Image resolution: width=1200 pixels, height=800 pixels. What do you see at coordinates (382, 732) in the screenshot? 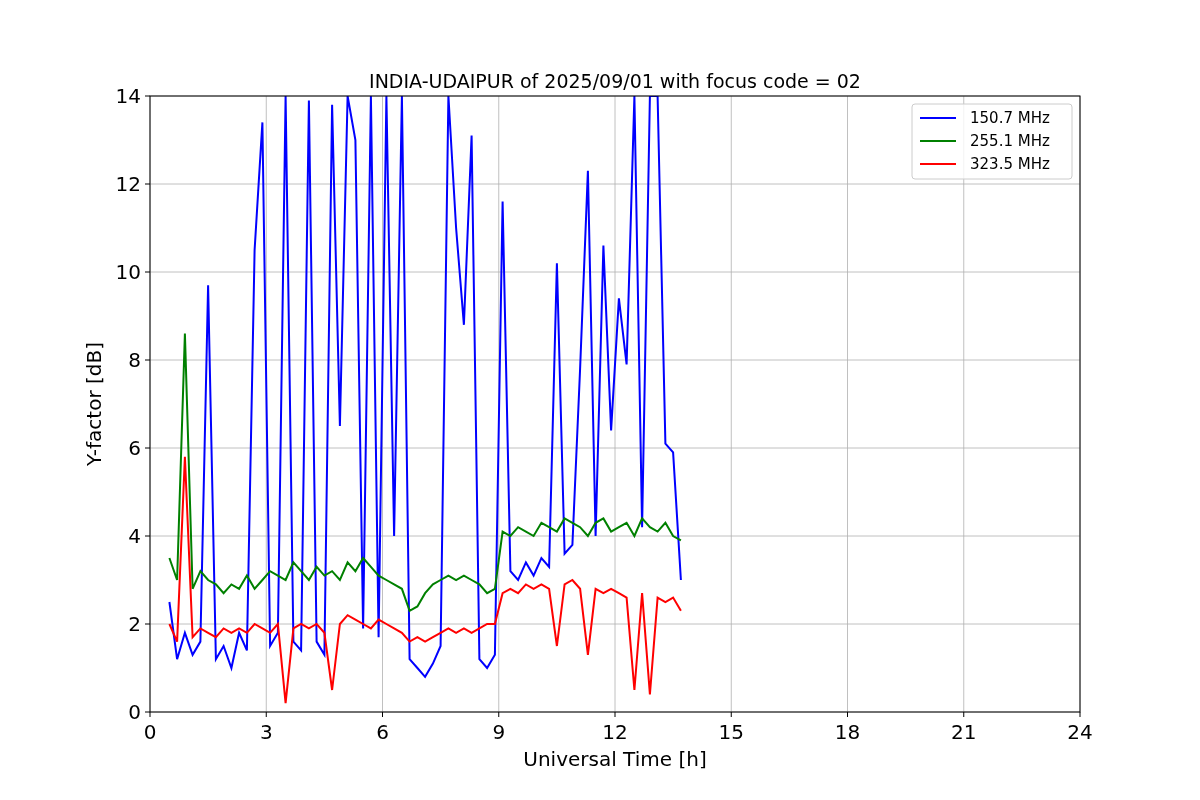
I see `x-tick-label: 6` at bounding box center [382, 732].